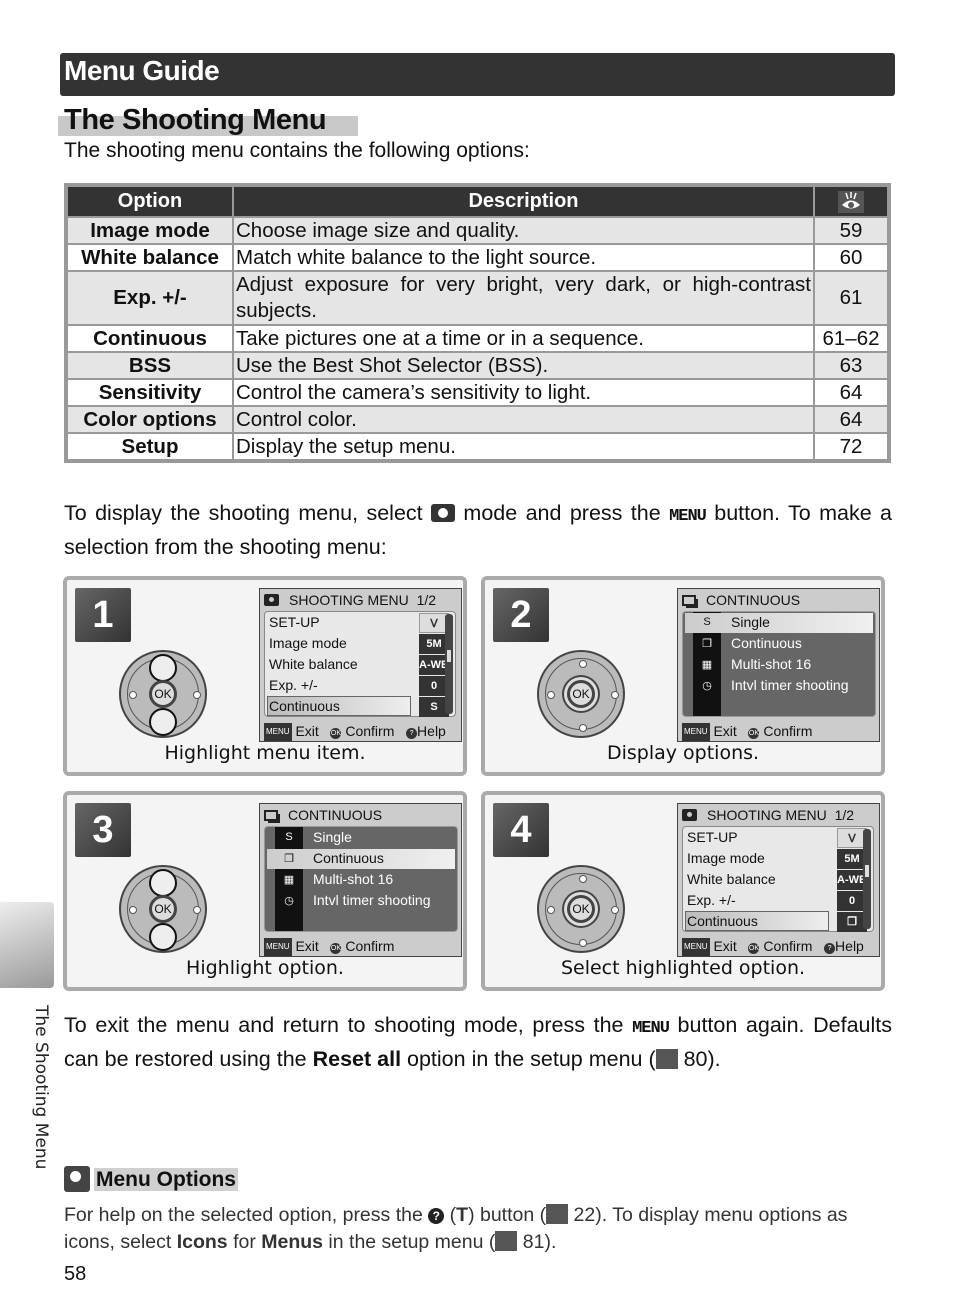  Describe the element at coordinates (523, 447) in the screenshot. I see `description-cell: Display the setup menu.` at that location.